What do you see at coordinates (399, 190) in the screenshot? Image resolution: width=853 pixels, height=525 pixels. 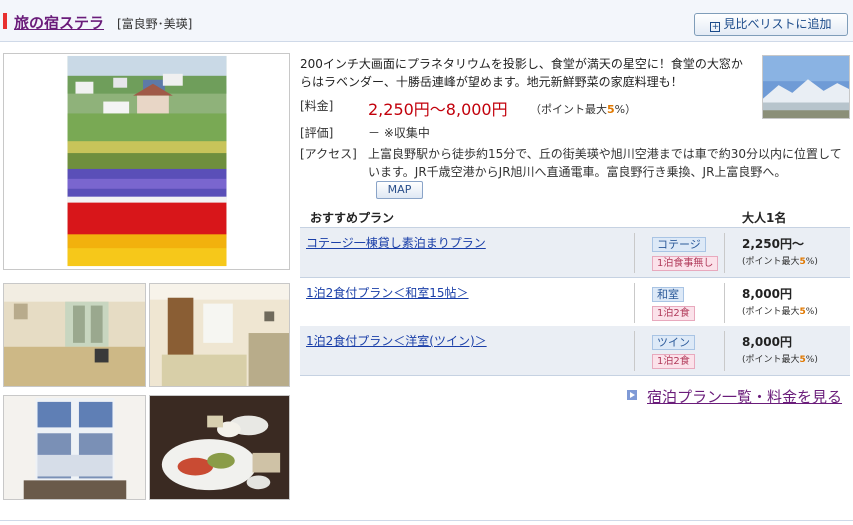 I see `map-button: MAP` at bounding box center [399, 190].